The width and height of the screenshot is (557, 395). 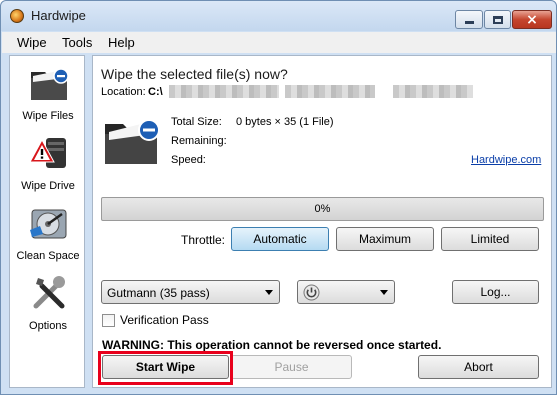 What do you see at coordinates (199, 141) in the screenshot?
I see `remaining-label: Remaining:` at bounding box center [199, 141].